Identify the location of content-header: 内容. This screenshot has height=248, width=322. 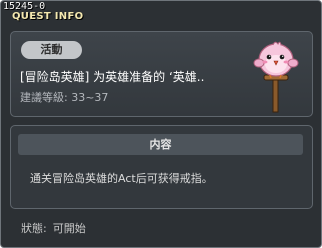
(160, 144).